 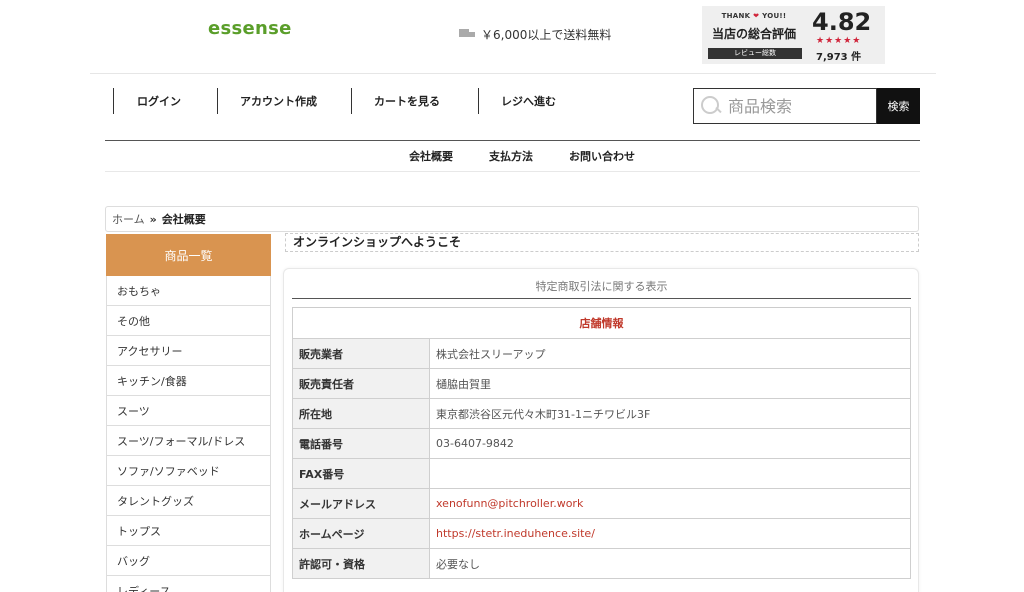 What do you see at coordinates (431, 156) in the screenshot?
I see `subnav-company: 会社概要` at bounding box center [431, 156].